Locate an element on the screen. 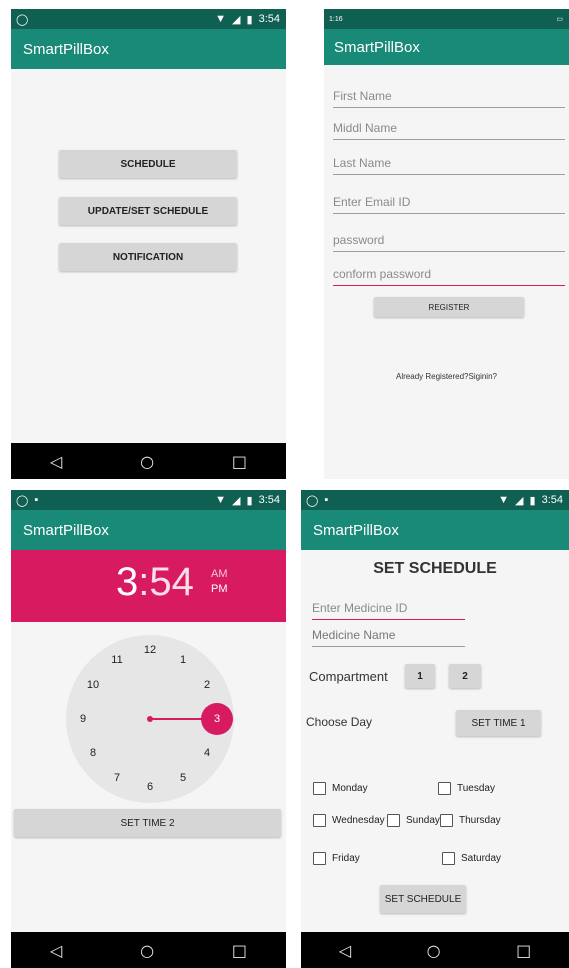 This screenshot has width=569, height=968. dial-5: 5 is located at coordinates (183, 778).